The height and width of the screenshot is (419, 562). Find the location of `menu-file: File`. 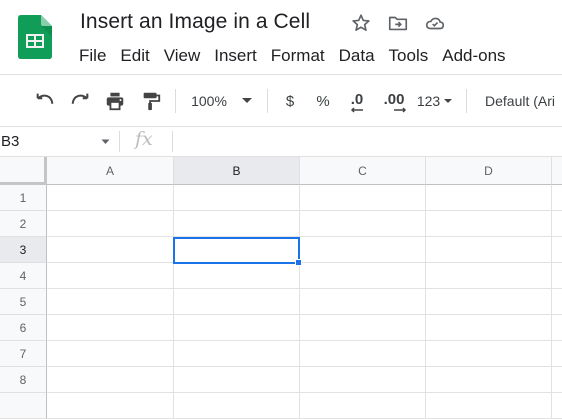

menu-file: File is located at coordinates (92, 56).